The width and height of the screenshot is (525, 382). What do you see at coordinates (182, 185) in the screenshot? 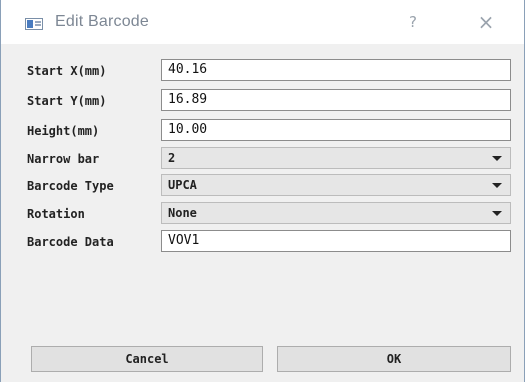
I see `barcode-type-value: UPCA` at bounding box center [182, 185].